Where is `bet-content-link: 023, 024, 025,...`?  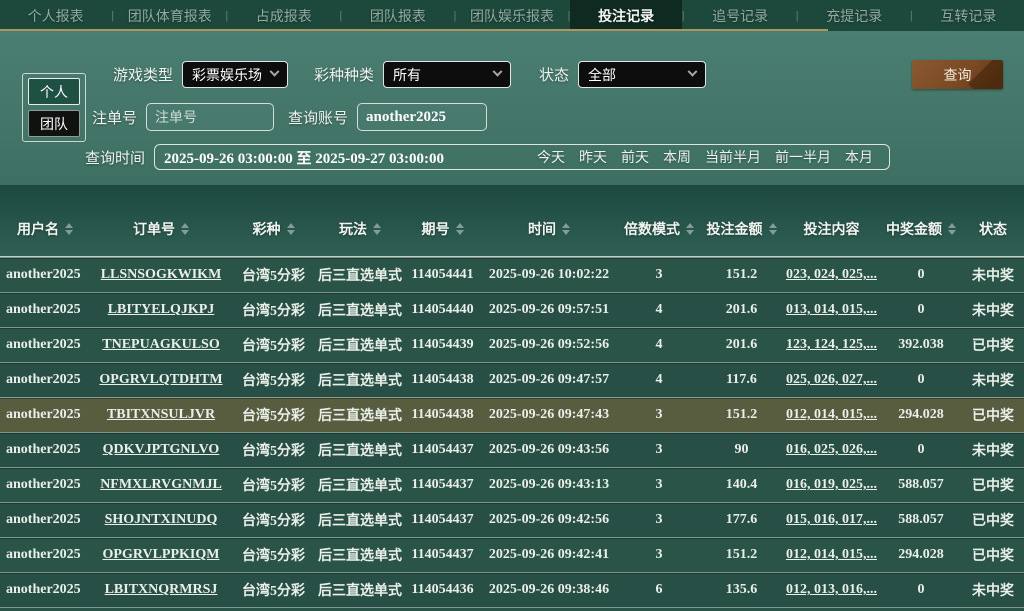 bet-content-link: 023, 024, 025,... is located at coordinates (831, 275).